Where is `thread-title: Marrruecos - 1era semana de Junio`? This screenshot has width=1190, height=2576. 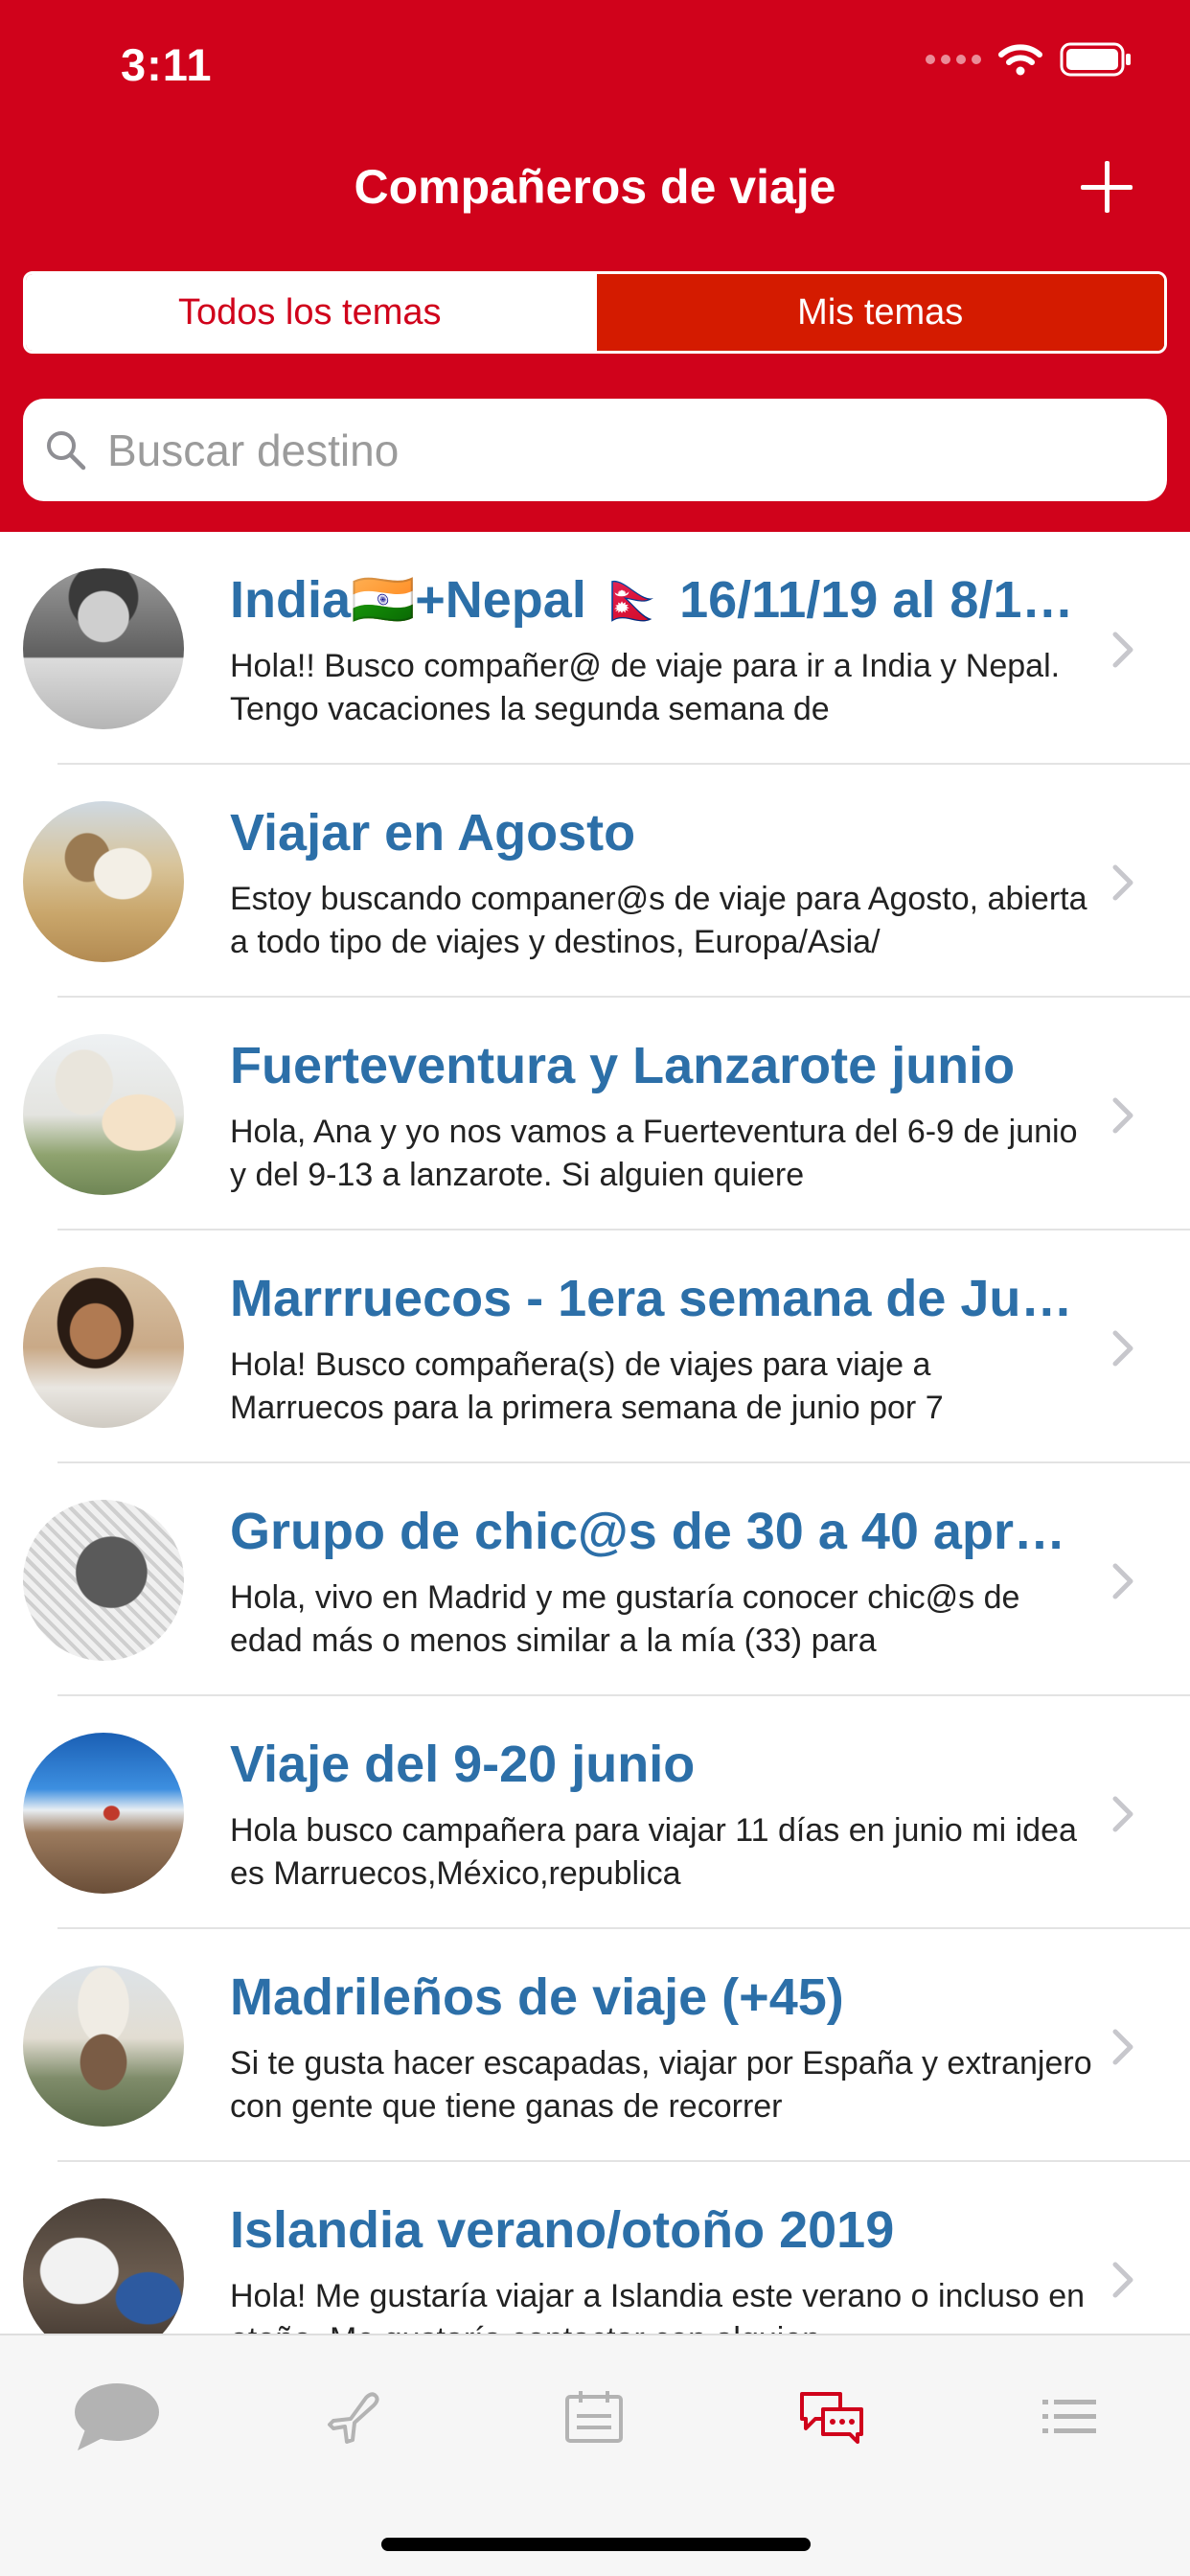
thread-title: Marrruecos - 1era semana de Junio is located at coordinates (656, 1298).